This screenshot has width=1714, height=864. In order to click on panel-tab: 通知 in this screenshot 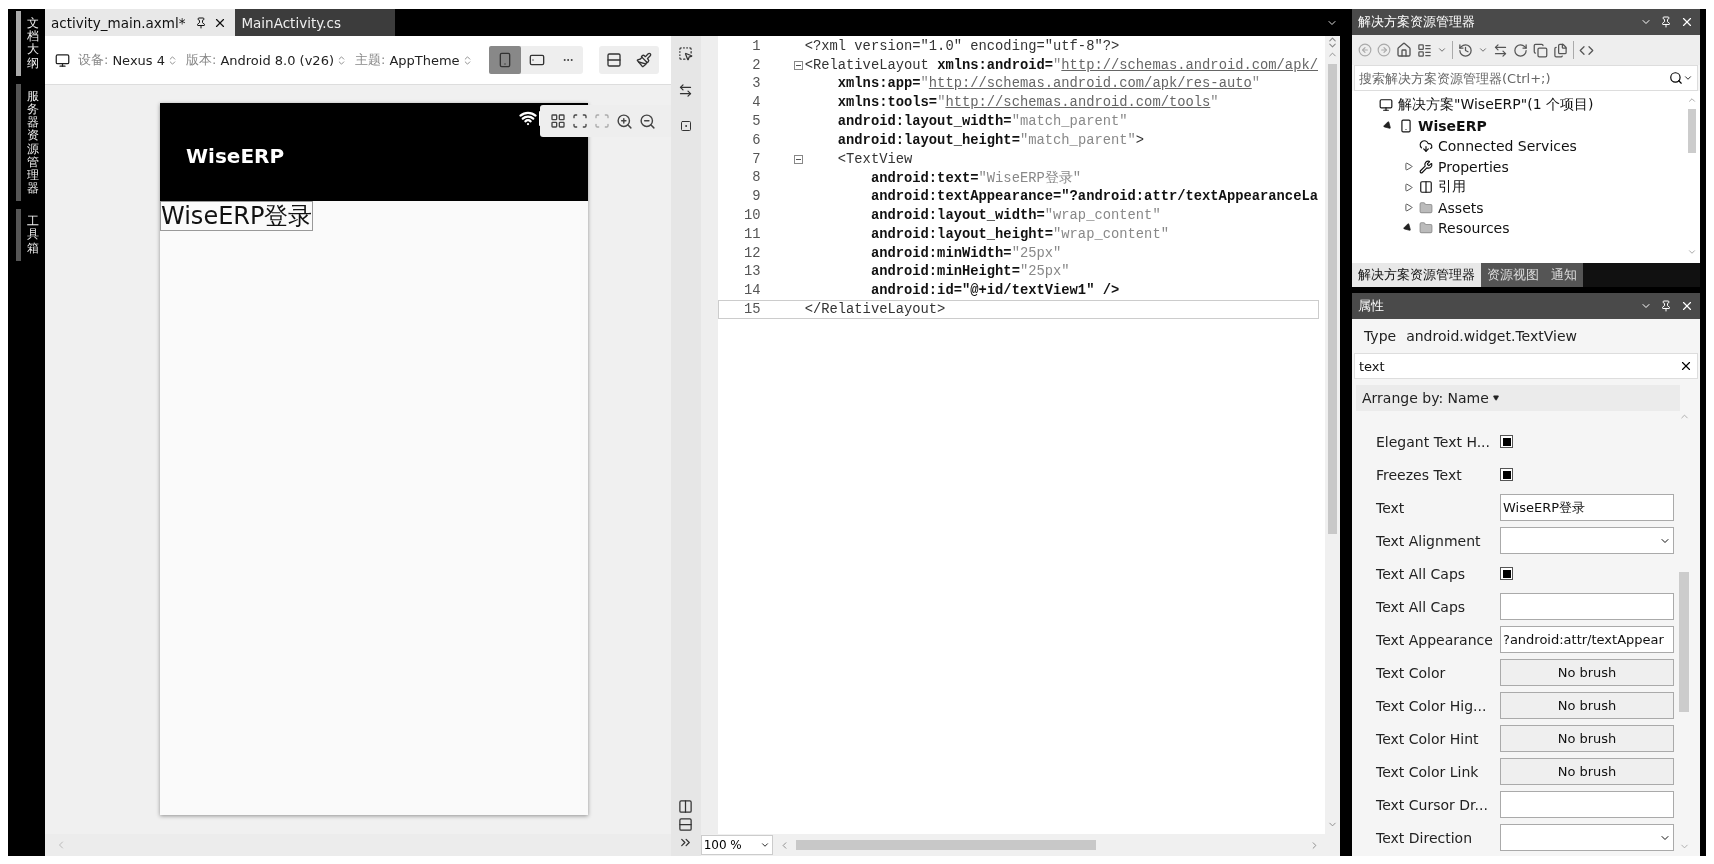, I will do `click(1564, 275)`.